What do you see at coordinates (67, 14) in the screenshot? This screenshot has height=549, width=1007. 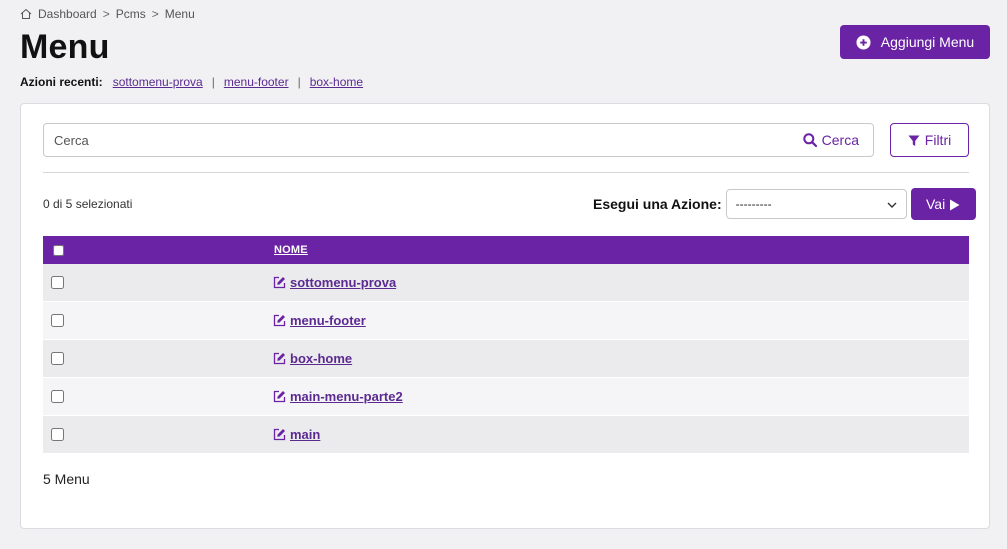 I see `breadcrumb-dashboard: Dashboard` at bounding box center [67, 14].